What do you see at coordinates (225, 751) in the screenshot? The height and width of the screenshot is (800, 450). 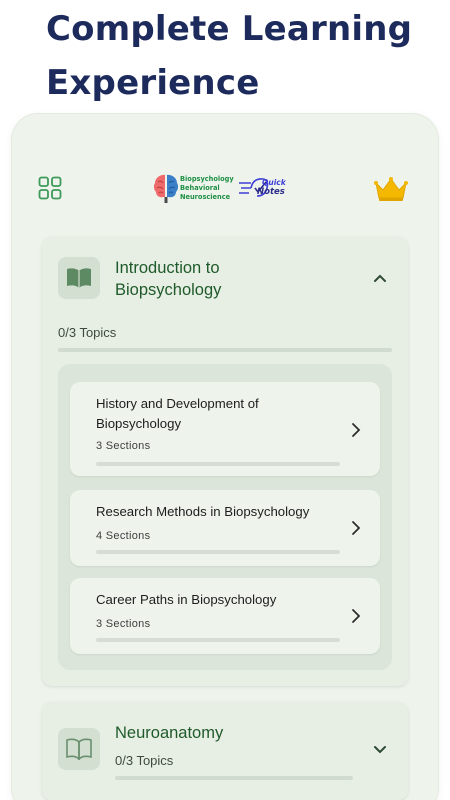 I see `module-card-neuroanatomy: Neuroanatomy 0/3 Topics` at bounding box center [225, 751].